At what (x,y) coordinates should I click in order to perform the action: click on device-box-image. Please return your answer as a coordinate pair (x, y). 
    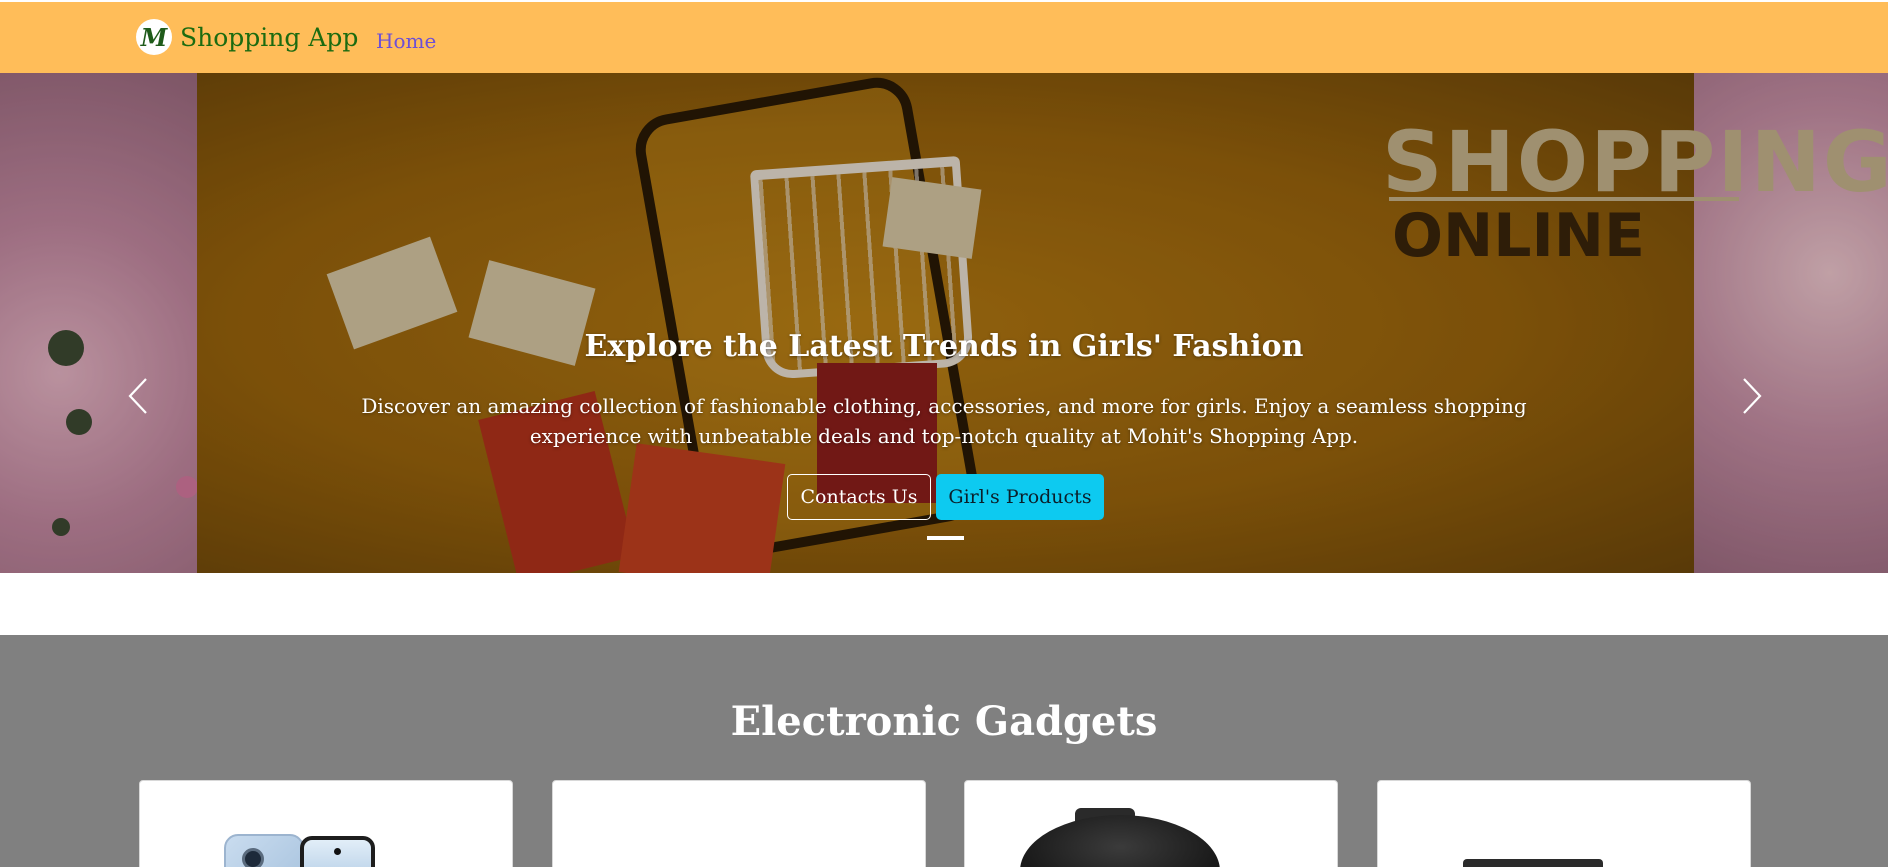
    Looking at the image, I should click on (1533, 863).